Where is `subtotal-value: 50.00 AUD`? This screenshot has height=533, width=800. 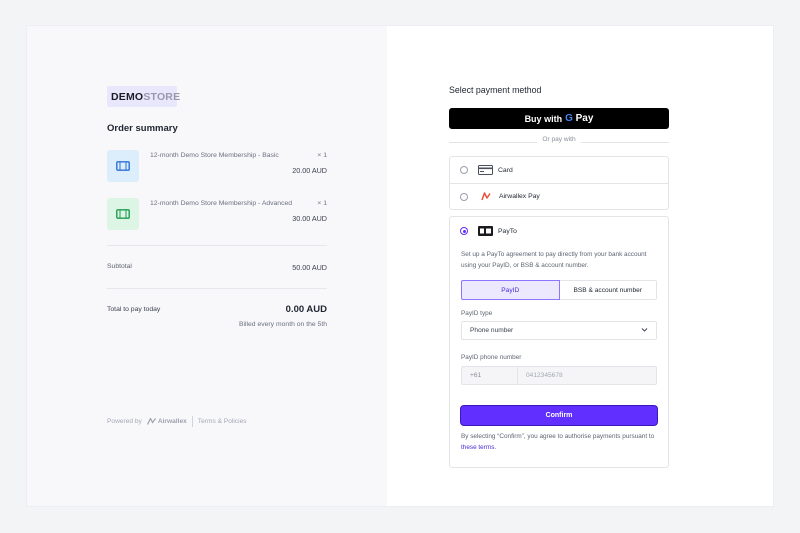 subtotal-value: 50.00 AUD is located at coordinates (309, 267).